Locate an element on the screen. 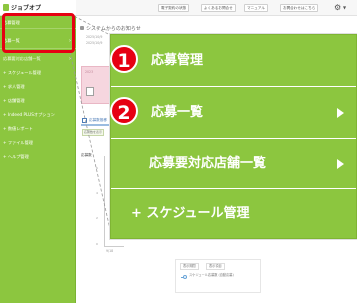 This screenshot has height=303, width=357. document-icon is located at coordinates (90, 91).